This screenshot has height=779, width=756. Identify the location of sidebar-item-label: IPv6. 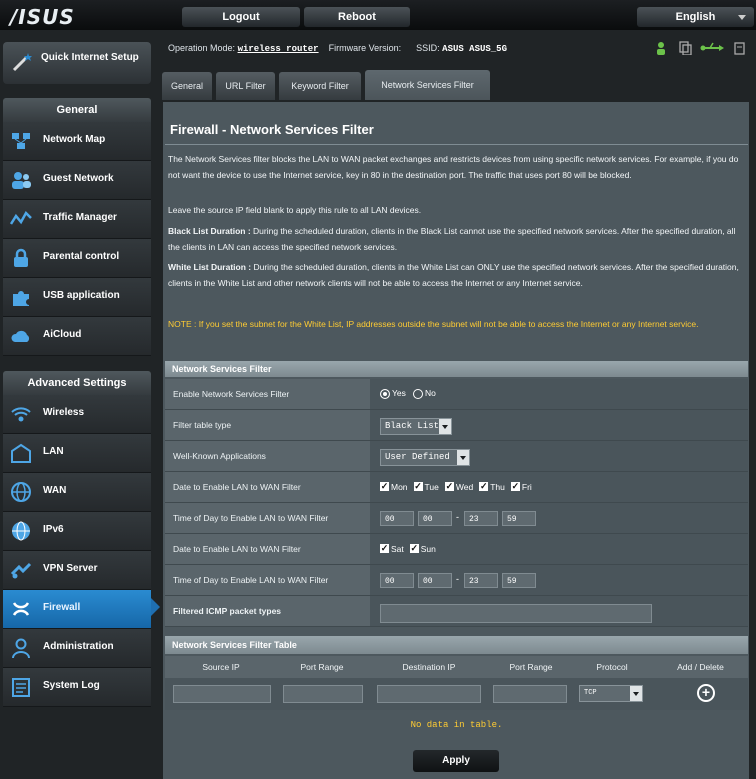
(53, 529).